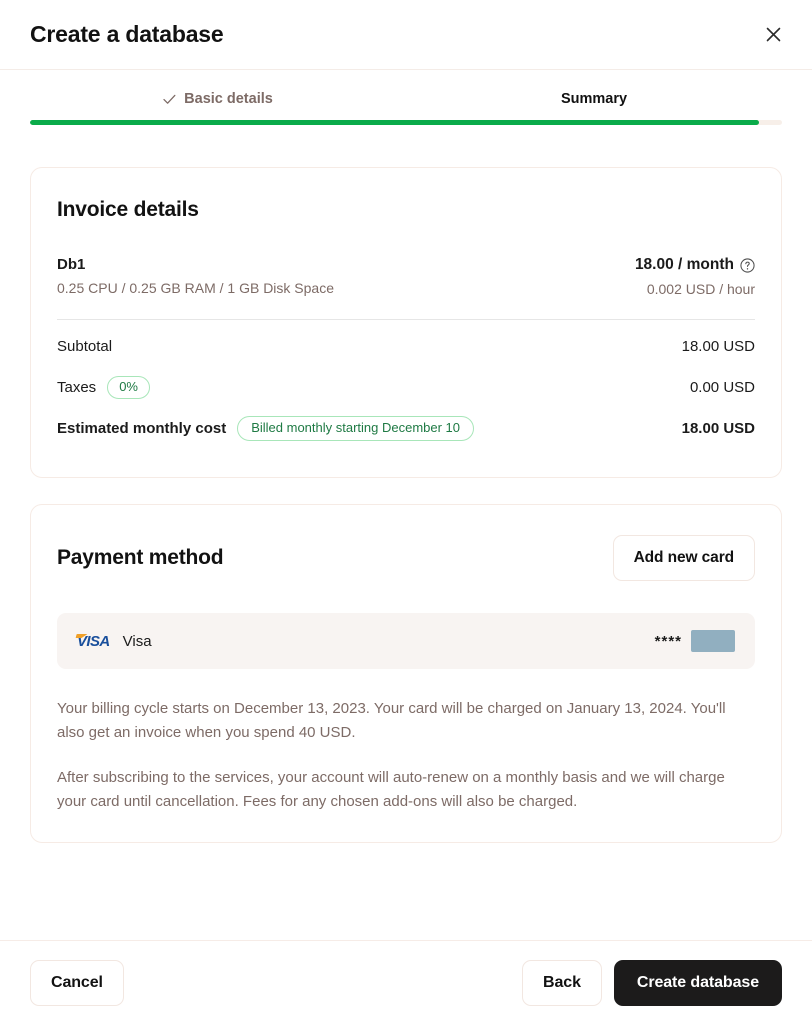  Describe the element at coordinates (228, 99) in the screenshot. I see `step-basic-details-label: Basic details` at that location.